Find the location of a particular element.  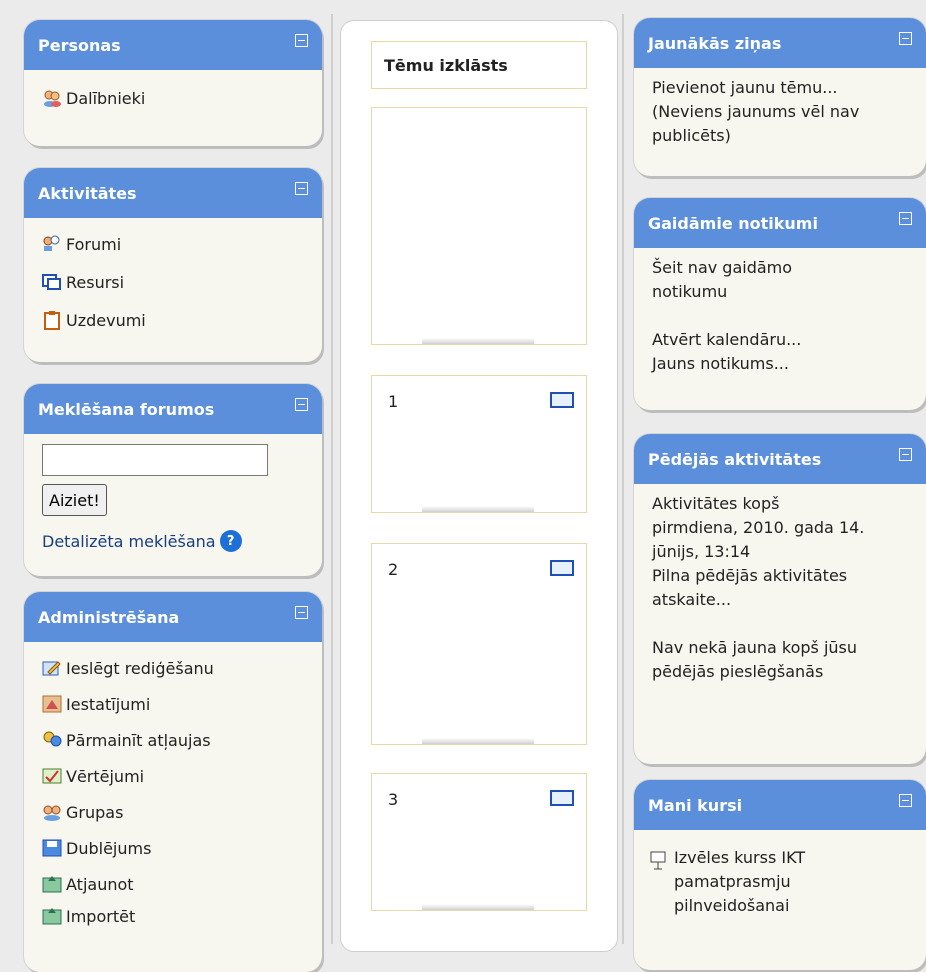

block-title: Jaunākās ziņas is located at coordinates (715, 43).